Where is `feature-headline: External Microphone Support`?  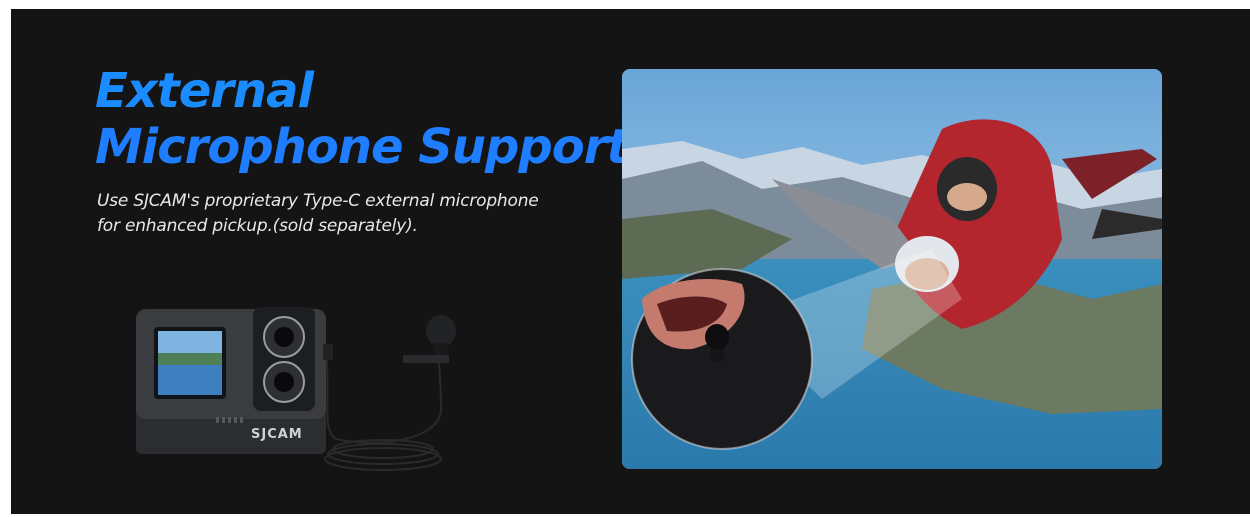
feature-headline: External Microphone Support is located at coordinates (362, 119).